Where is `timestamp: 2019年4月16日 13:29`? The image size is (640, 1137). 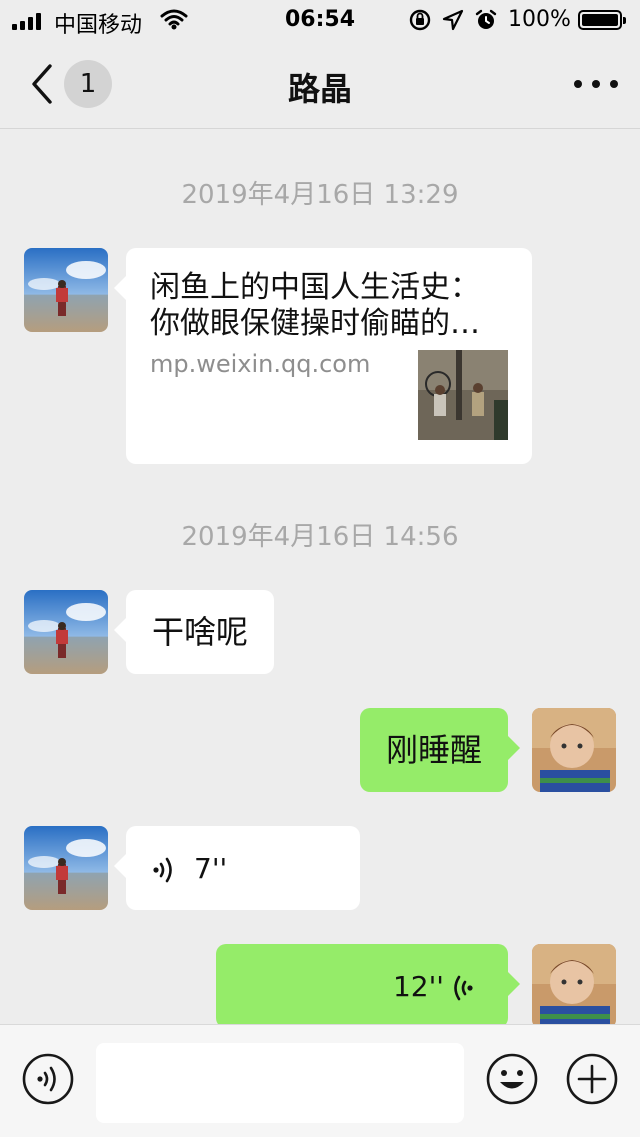
timestamp: 2019年4月16日 13:29 is located at coordinates (320, 195).